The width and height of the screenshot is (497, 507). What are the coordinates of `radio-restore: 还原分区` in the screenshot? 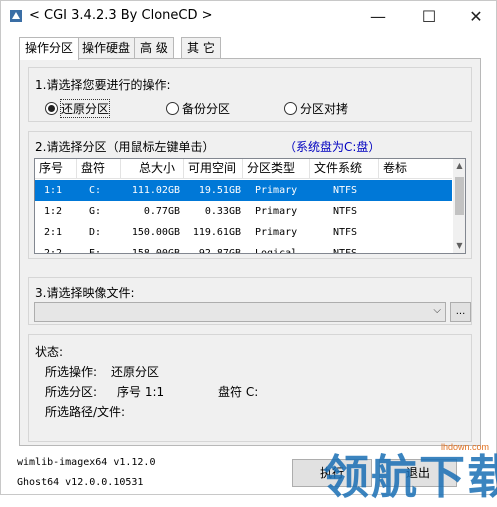 It's located at (78, 108).